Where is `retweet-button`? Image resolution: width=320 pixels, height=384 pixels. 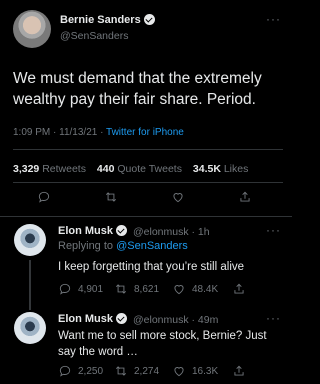
retweet-button is located at coordinates (111, 197).